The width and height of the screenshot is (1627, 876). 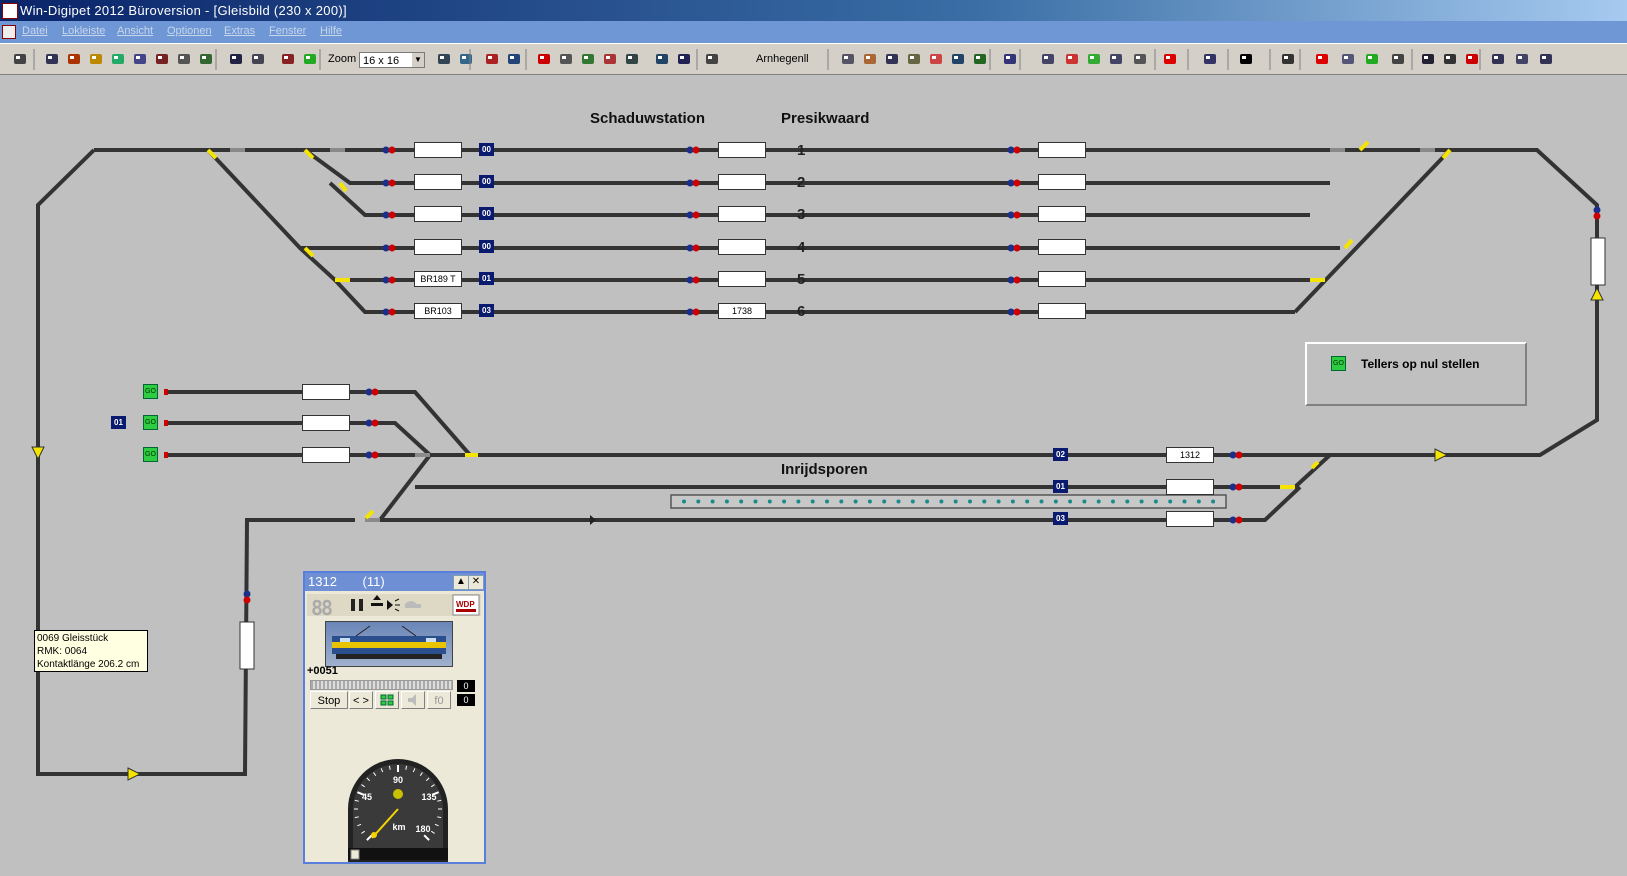 I want to click on menu-ansicht: Ansicht, so click(x=135, y=31).